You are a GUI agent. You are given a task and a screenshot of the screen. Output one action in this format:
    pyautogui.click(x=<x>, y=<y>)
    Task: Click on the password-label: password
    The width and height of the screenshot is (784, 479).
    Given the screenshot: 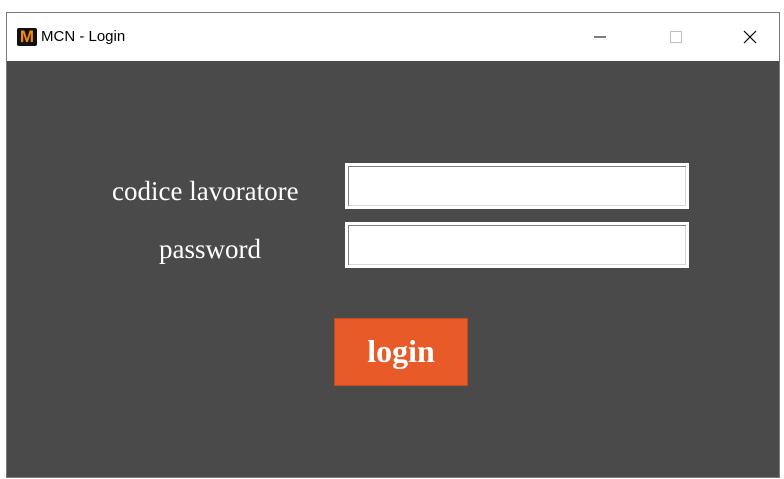 What is the action you would take?
    pyautogui.click(x=210, y=249)
    